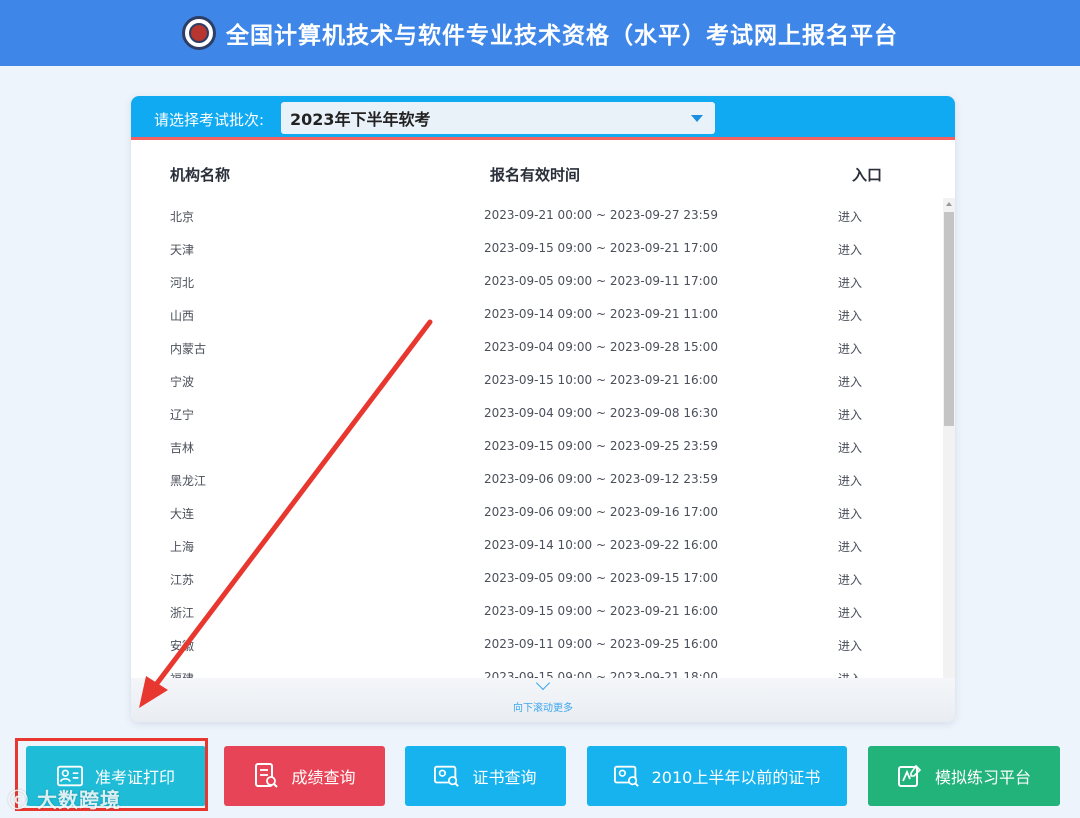 This screenshot has height=818, width=1080. I want to click on scroll-more-hint: 向下滚动更多, so click(543, 708).